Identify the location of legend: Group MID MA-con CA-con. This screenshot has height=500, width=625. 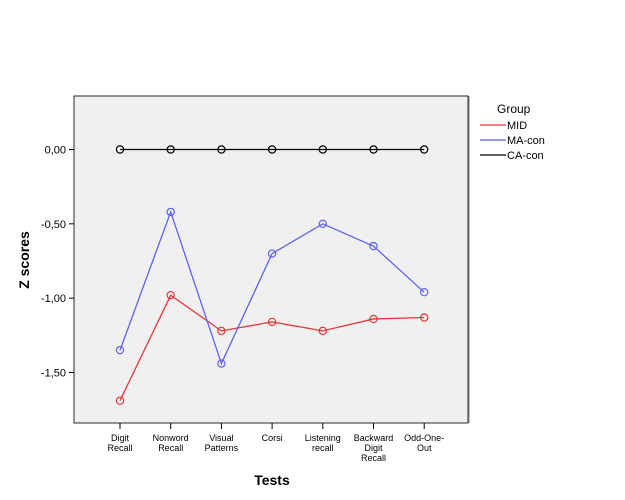
(512, 132).